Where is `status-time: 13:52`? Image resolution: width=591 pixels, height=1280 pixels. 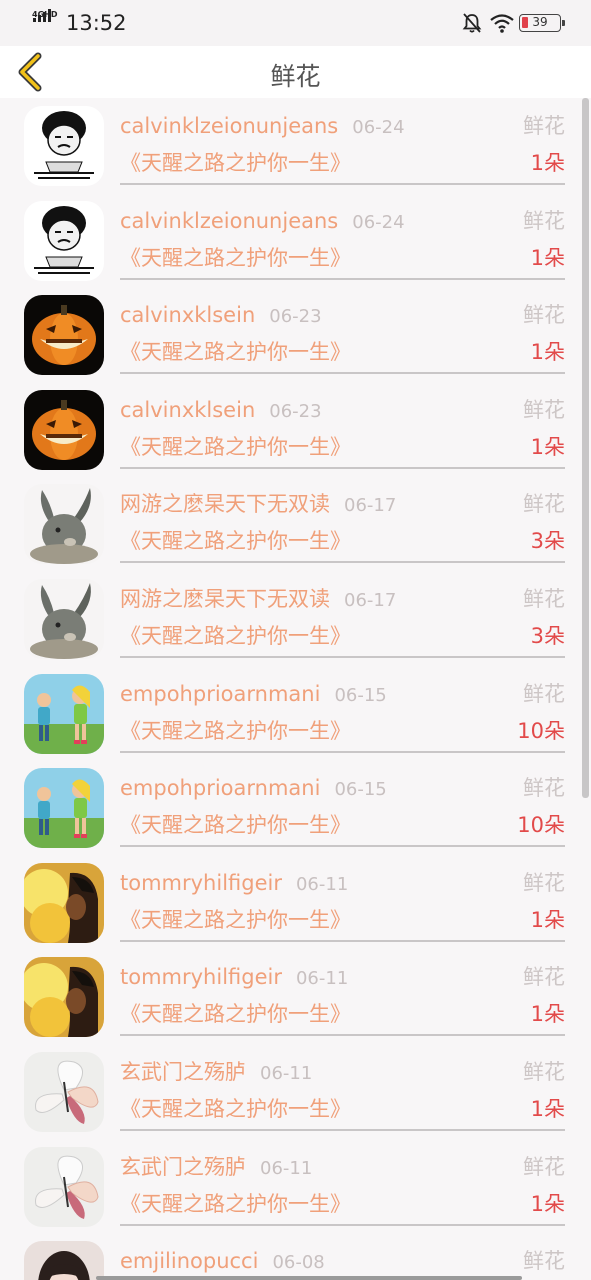 status-time: 13:52 is located at coordinates (96, 23).